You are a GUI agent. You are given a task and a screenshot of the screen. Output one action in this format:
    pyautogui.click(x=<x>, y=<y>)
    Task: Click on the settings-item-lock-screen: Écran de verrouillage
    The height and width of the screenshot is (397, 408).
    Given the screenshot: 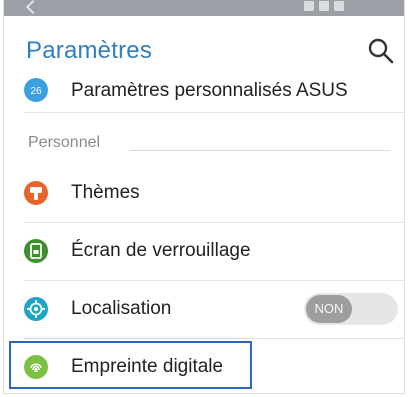 What is the action you would take?
    pyautogui.click(x=204, y=251)
    